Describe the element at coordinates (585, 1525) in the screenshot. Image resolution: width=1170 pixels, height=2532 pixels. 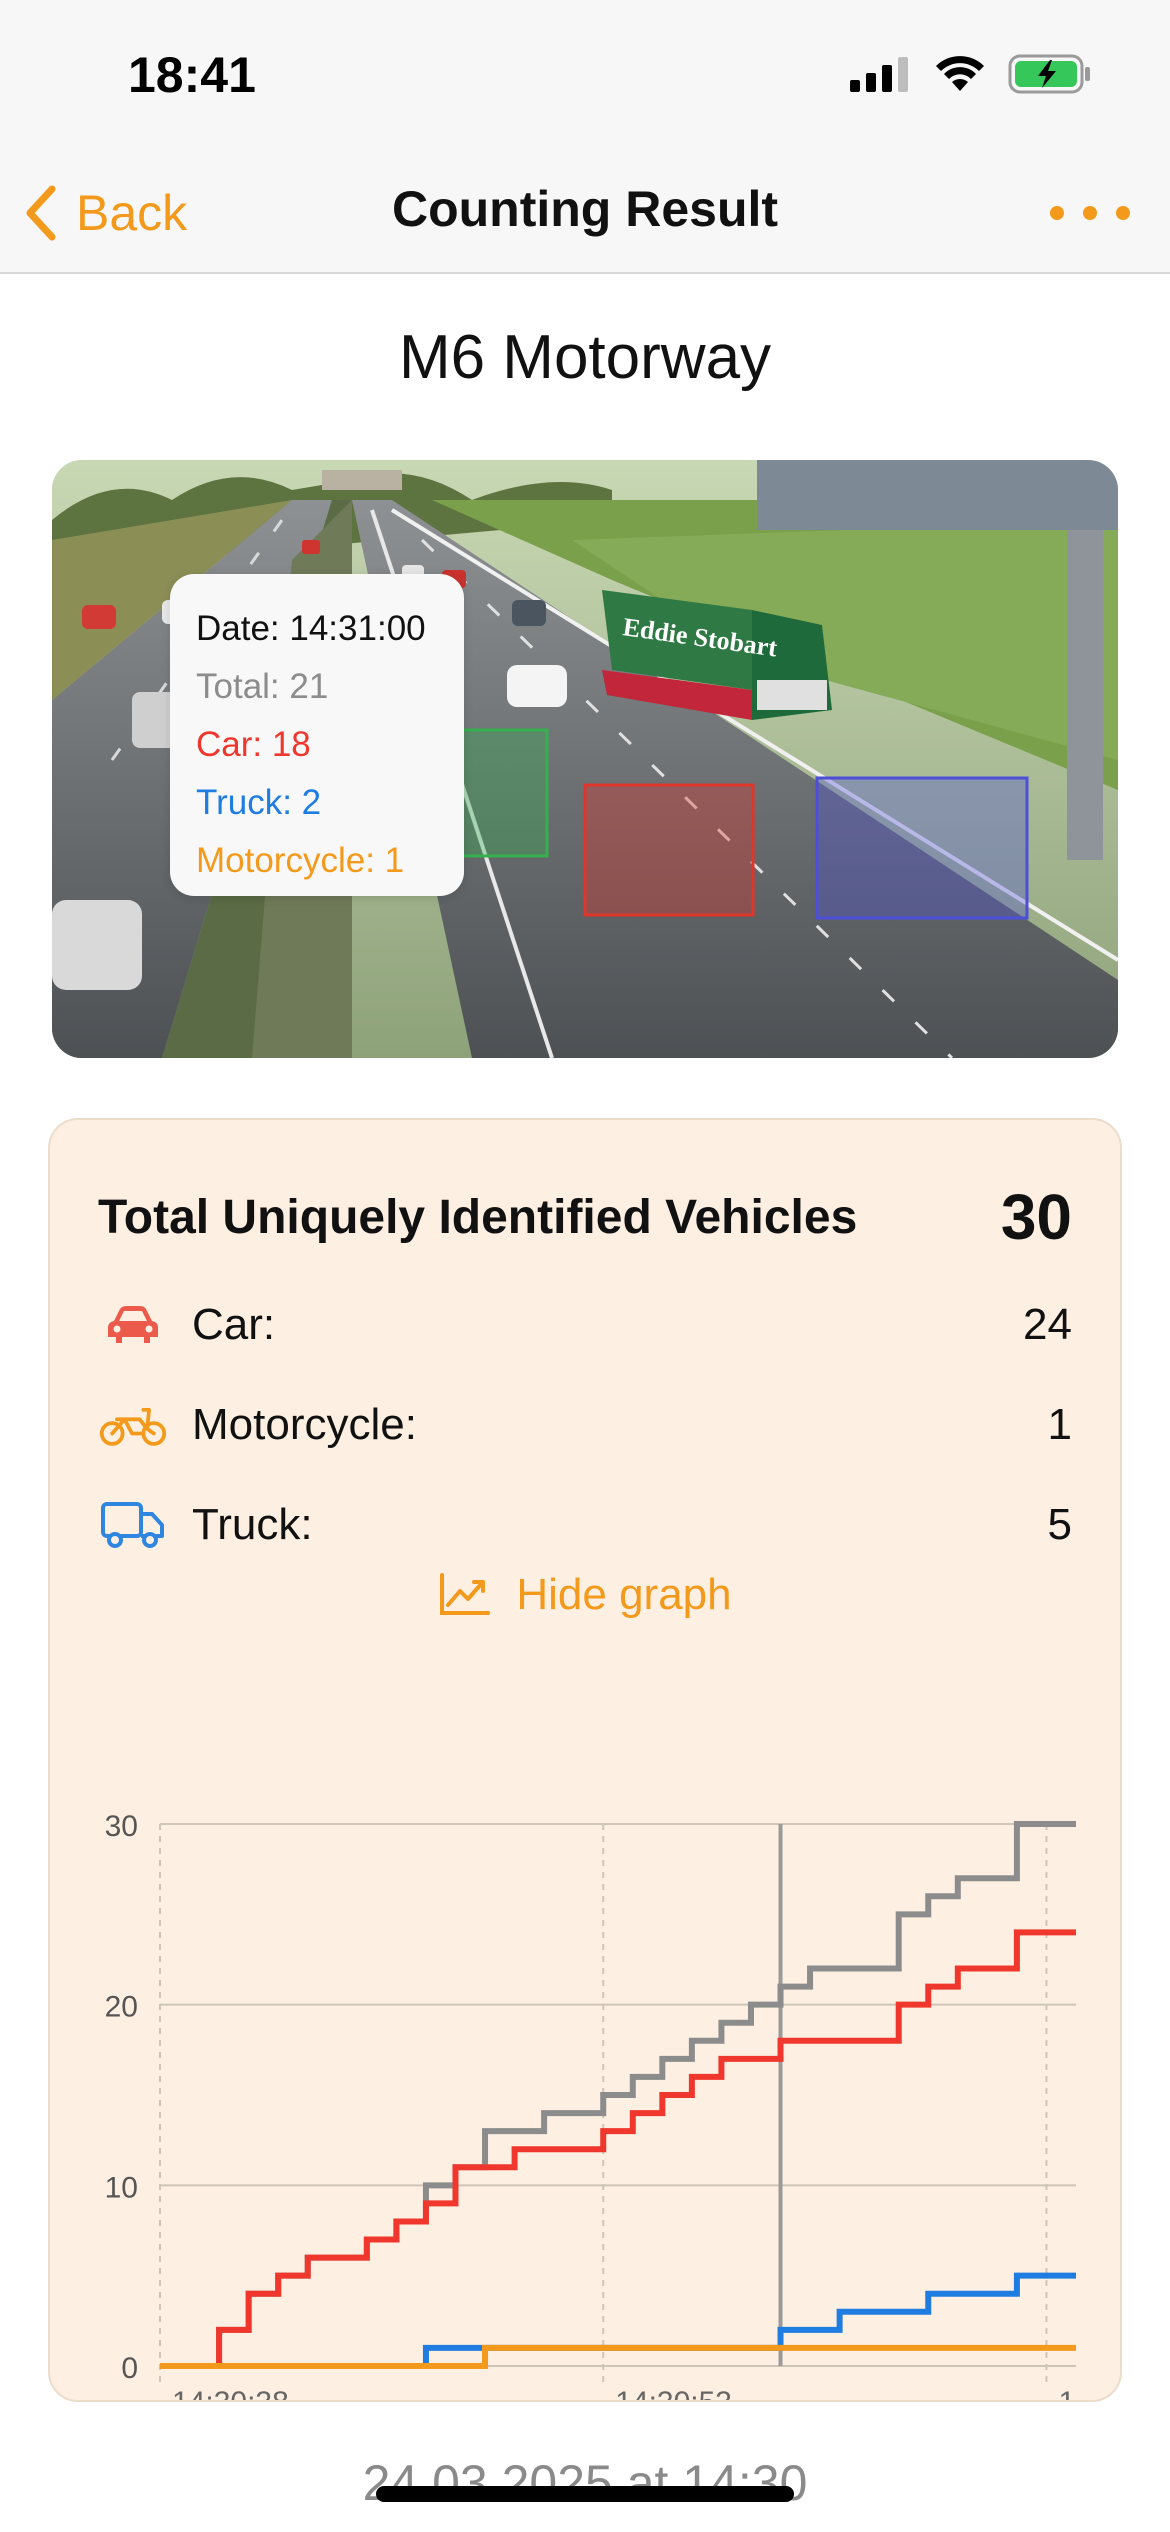
I see `category-row-truck: Truck: 5` at that location.